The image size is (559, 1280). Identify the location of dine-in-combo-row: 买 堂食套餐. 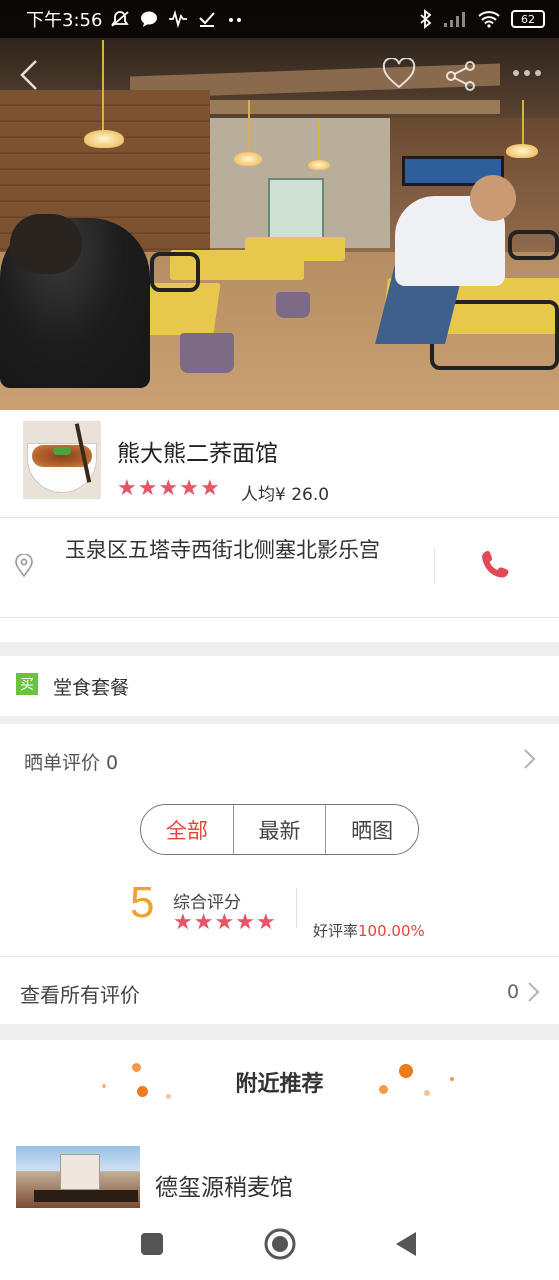
(279, 686).